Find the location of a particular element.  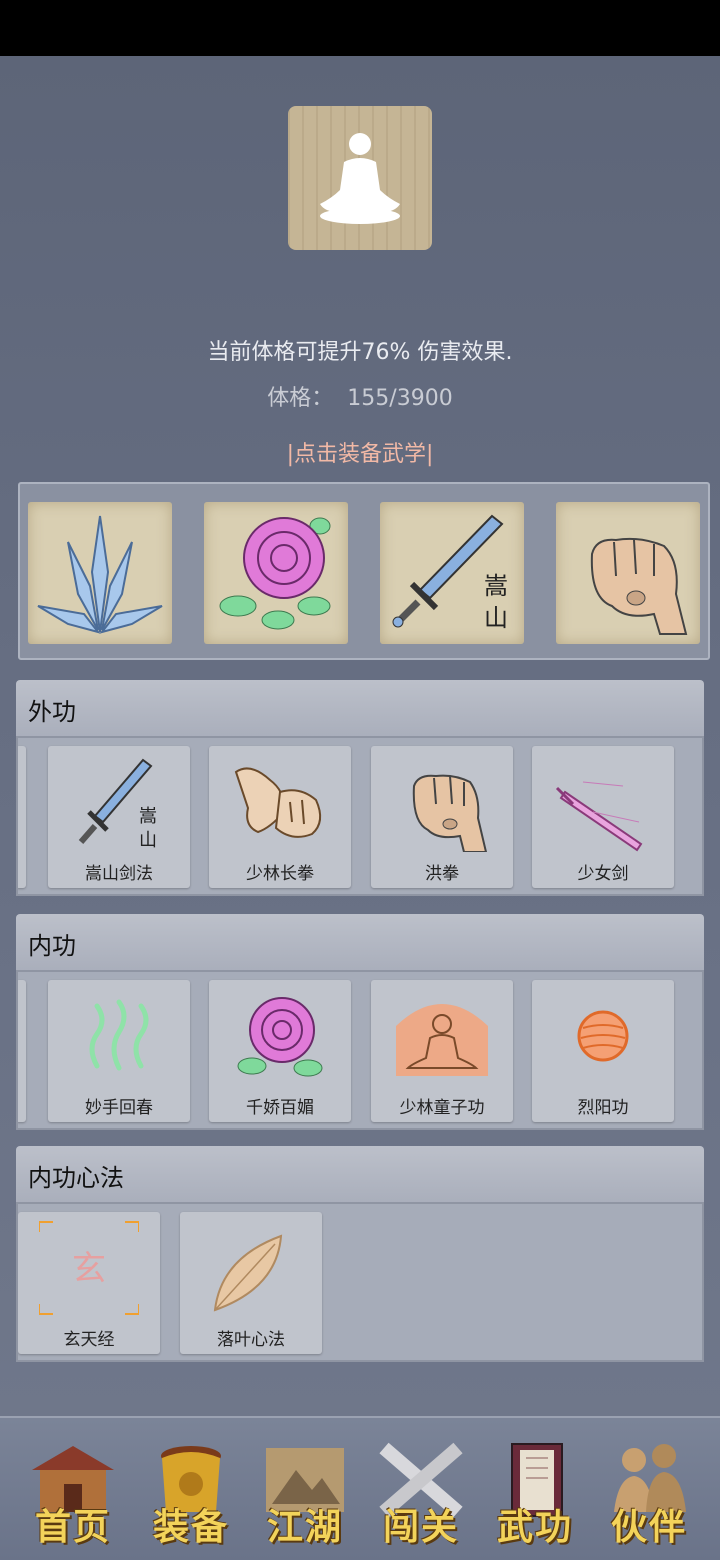

pink-sword-icon is located at coordinates (599, 816).